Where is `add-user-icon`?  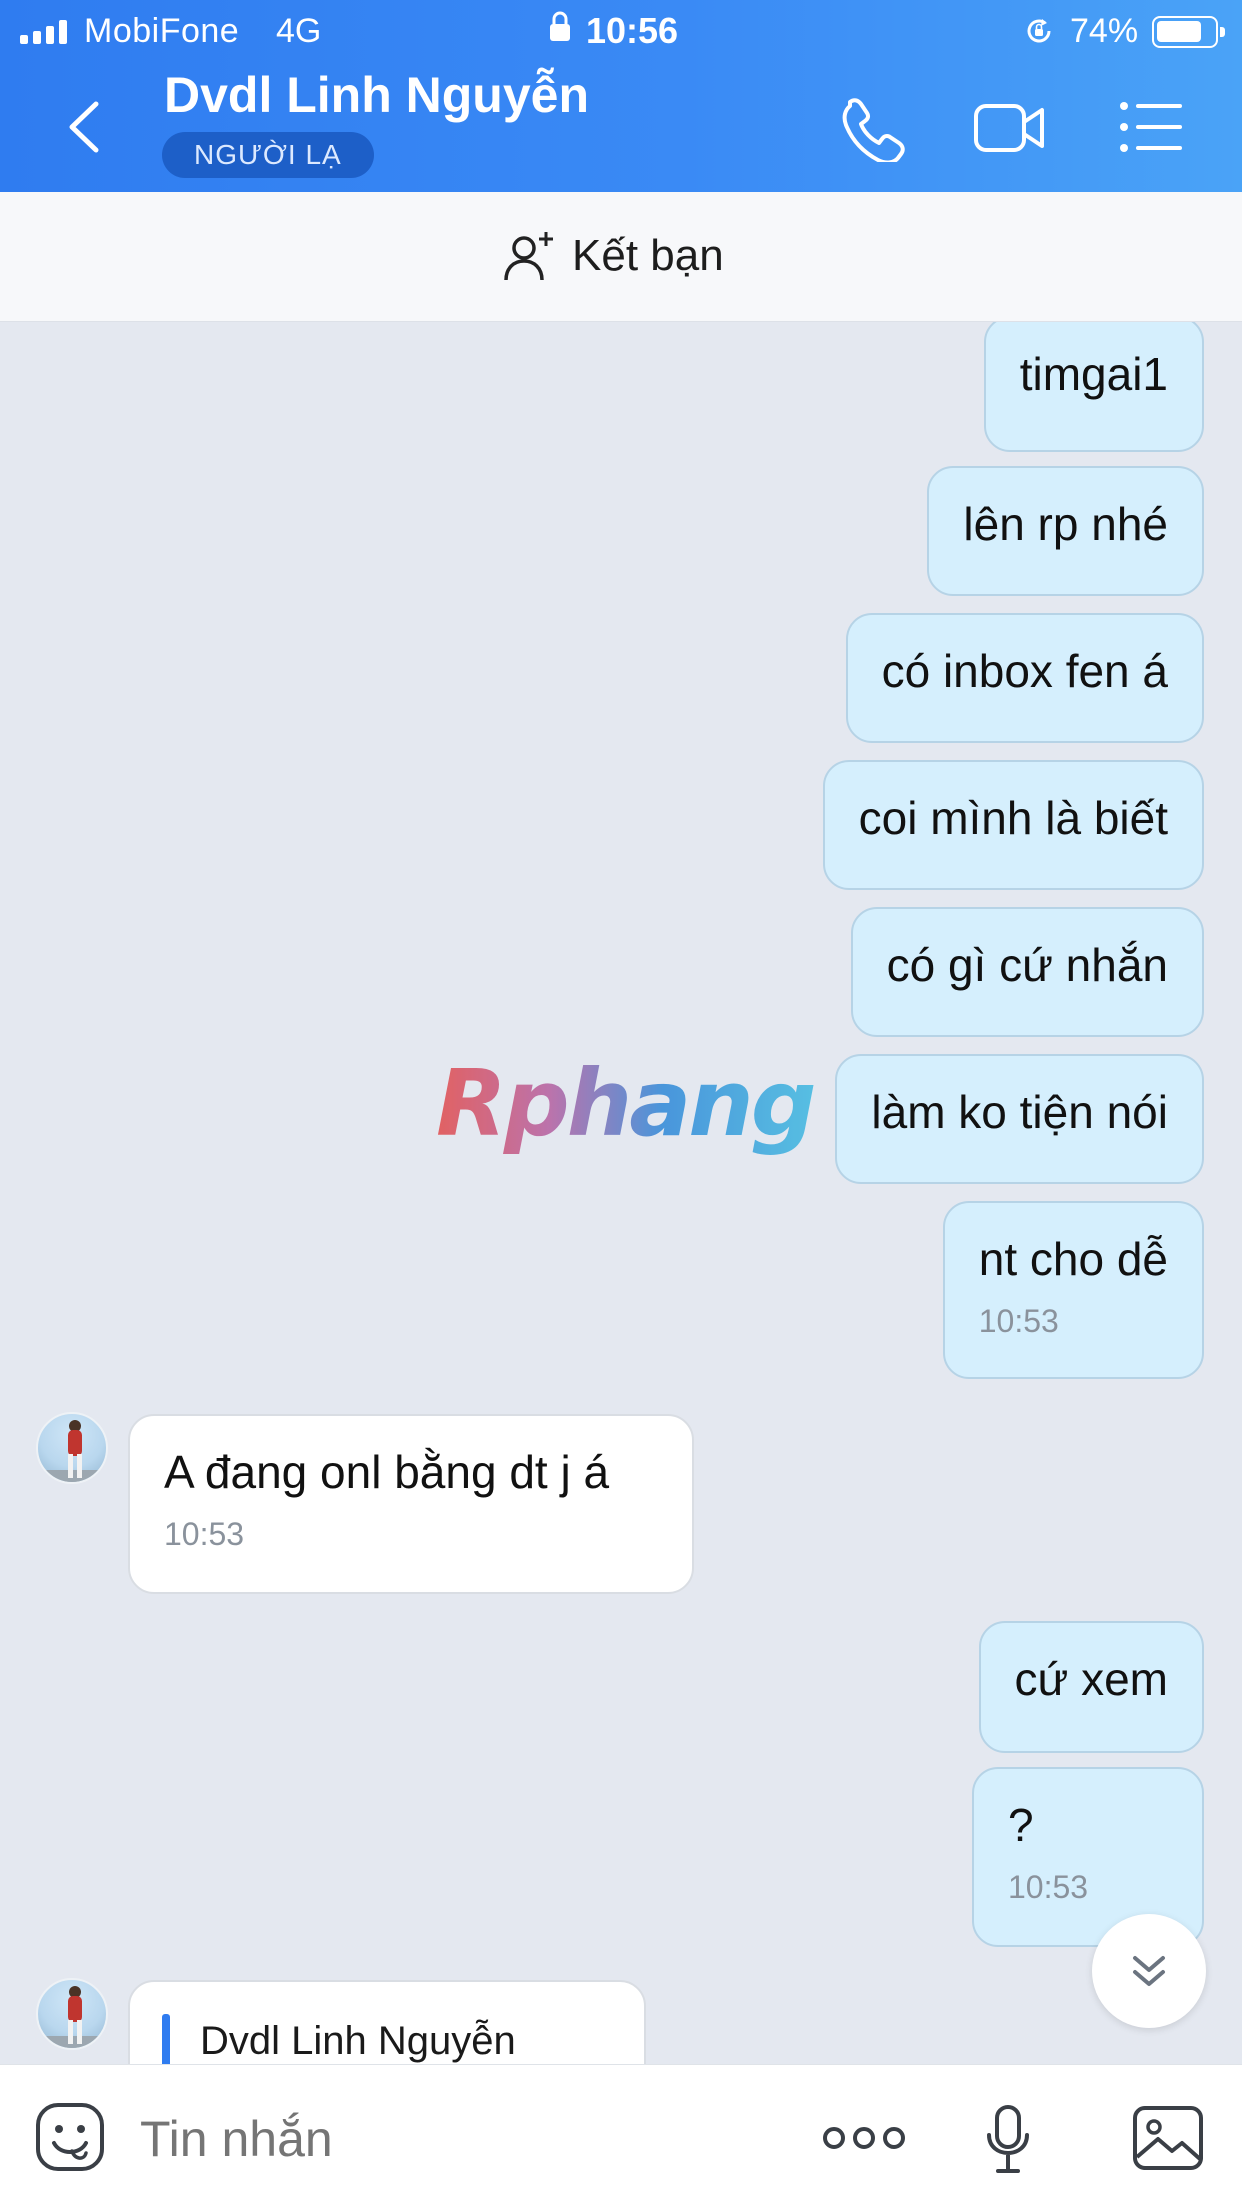
add-user-icon is located at coordinates (528, 256).